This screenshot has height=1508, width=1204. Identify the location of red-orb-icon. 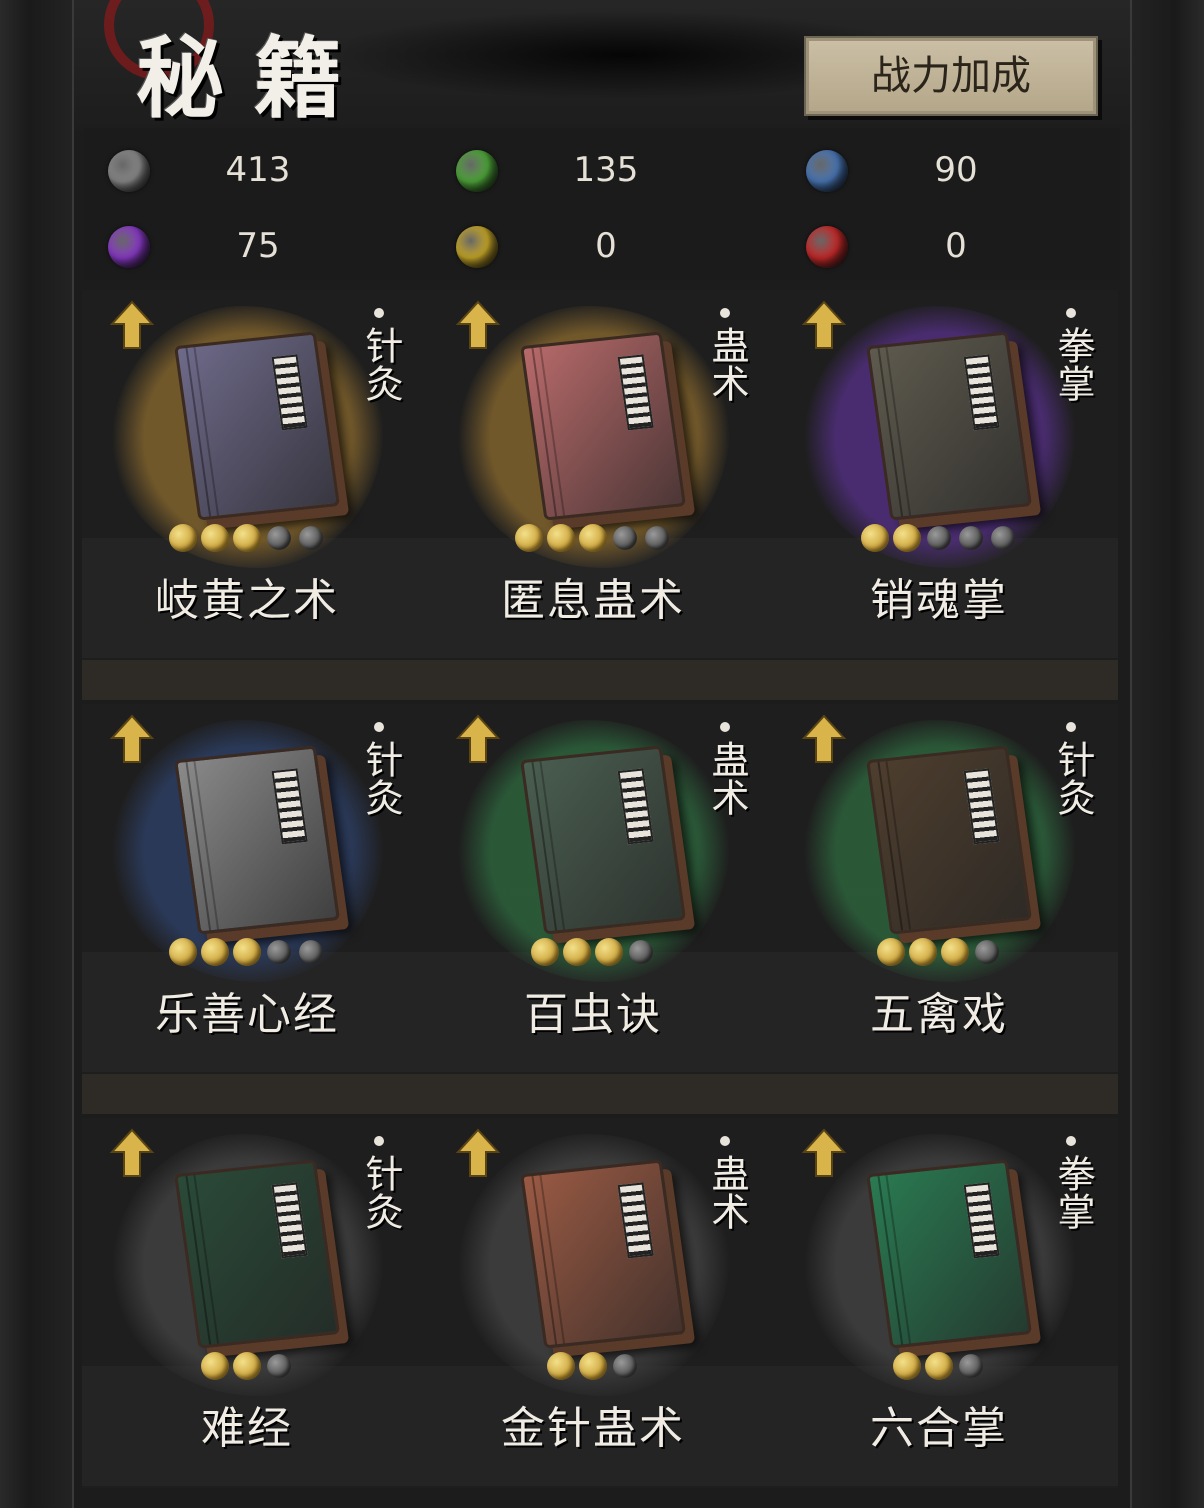
(827, 247).